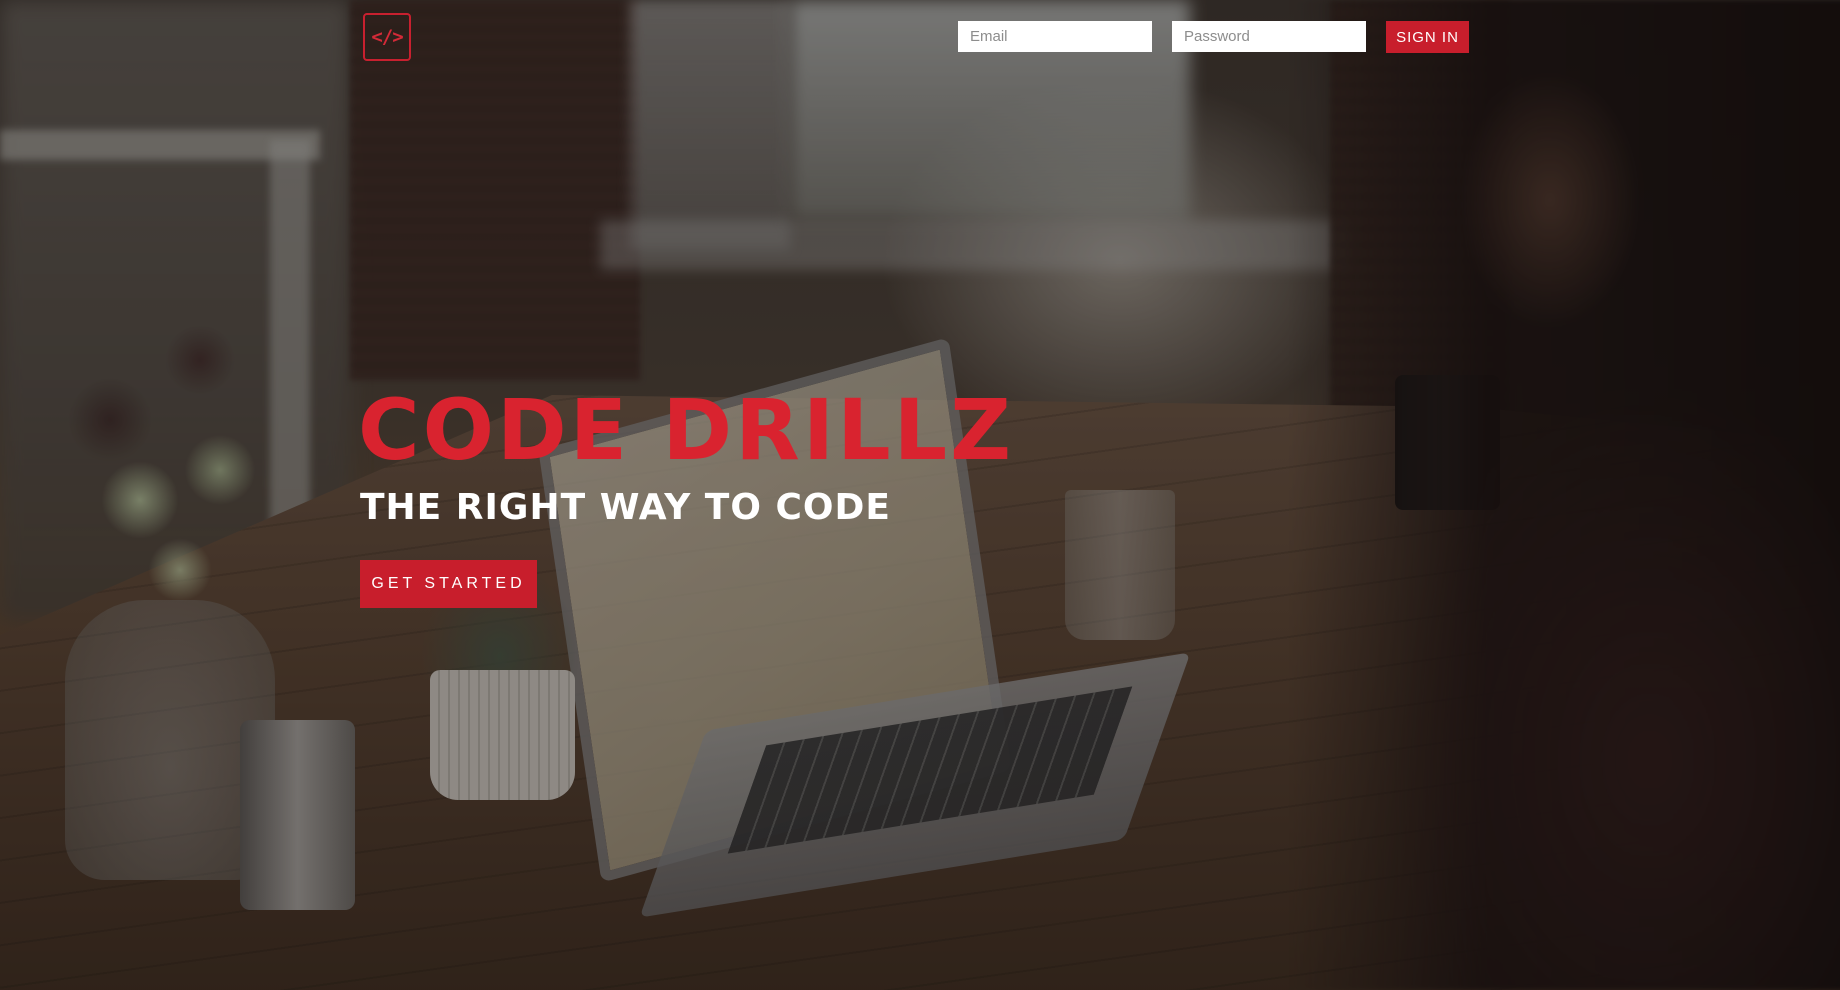  Describe the element at coordinates (1055, 36) in the screenshot. I see `email-field` at that location.